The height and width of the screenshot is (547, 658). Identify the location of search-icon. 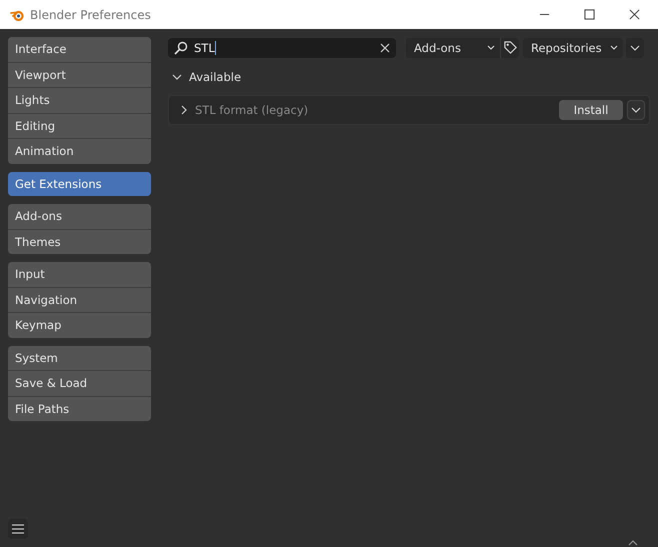
(181, 47).